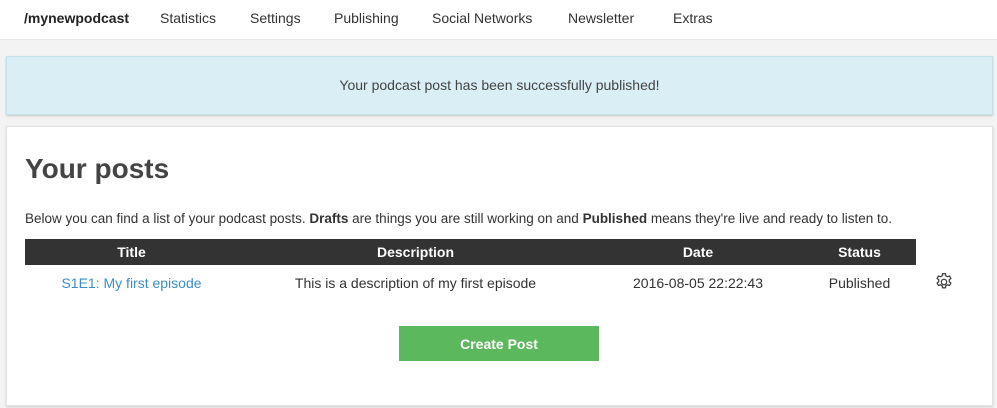  What do you see at coordinates (859, 283) in the screenshot?
I see `post-status-cell: Published` at bounding box center [859, 283].